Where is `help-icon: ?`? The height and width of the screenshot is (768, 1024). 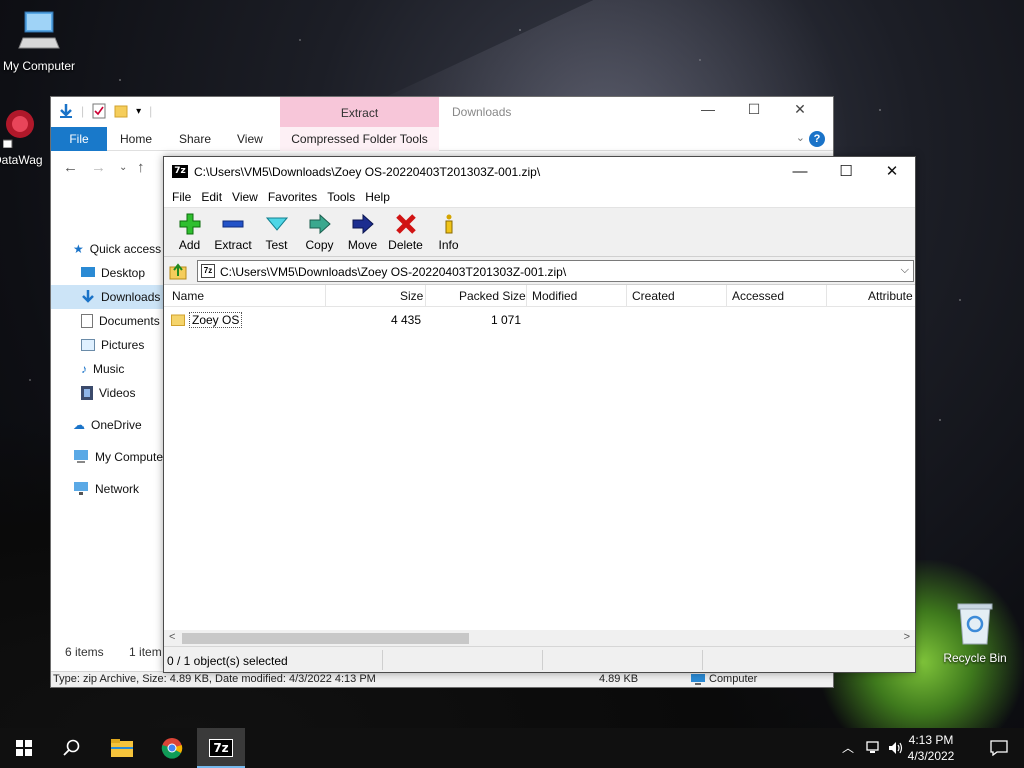
help-icon: ? is located at coordinates (817, 139).